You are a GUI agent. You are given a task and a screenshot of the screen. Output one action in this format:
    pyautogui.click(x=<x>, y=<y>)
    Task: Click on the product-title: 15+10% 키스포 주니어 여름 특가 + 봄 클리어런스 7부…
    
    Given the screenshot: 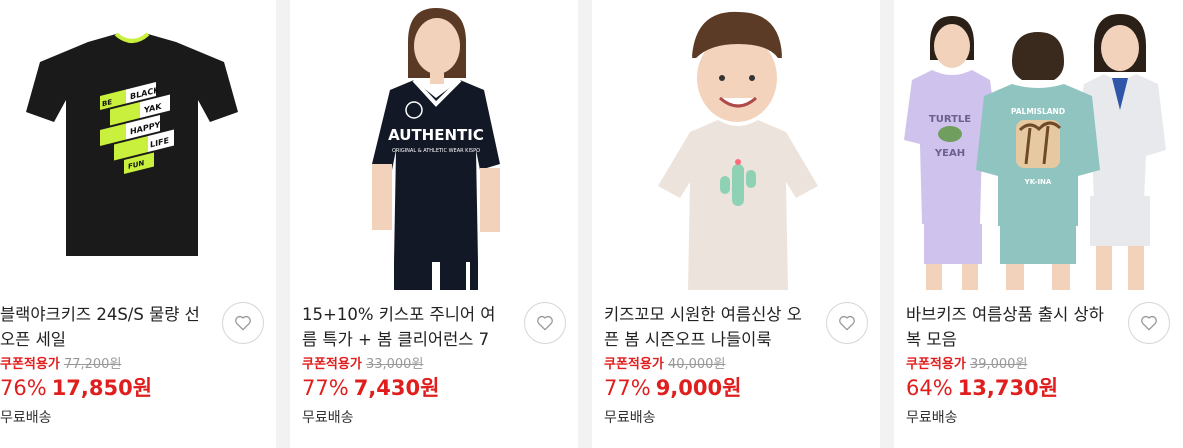 What is the action you would take?
    pyautogui.click(x=402, y=327)
    